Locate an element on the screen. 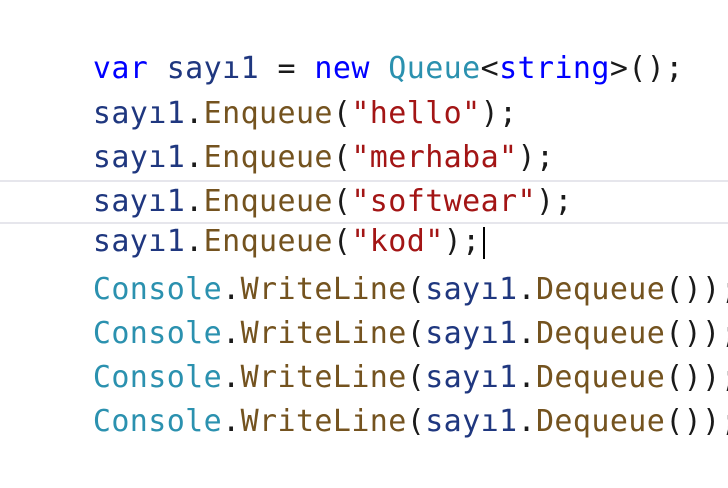  paren-close: ()); is located at coordinates (696, 421).